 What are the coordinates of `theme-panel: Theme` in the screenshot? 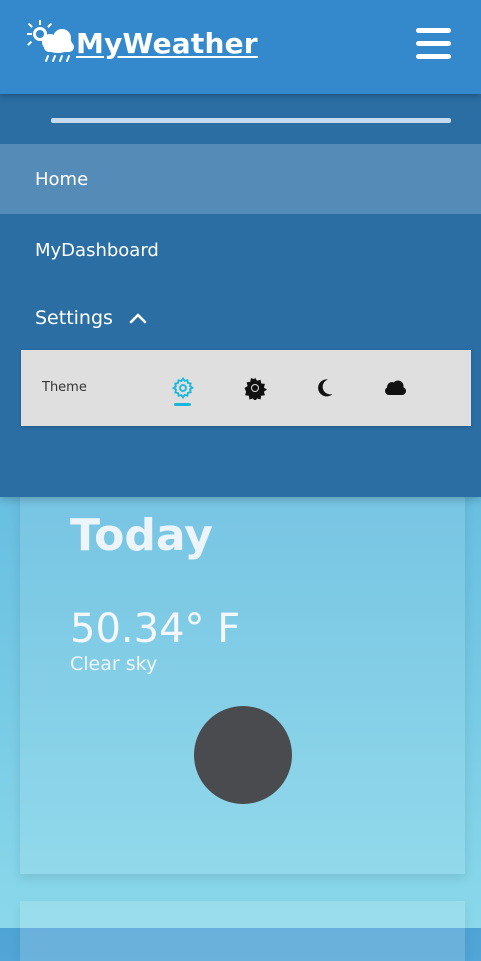 It's located at (246, 388).